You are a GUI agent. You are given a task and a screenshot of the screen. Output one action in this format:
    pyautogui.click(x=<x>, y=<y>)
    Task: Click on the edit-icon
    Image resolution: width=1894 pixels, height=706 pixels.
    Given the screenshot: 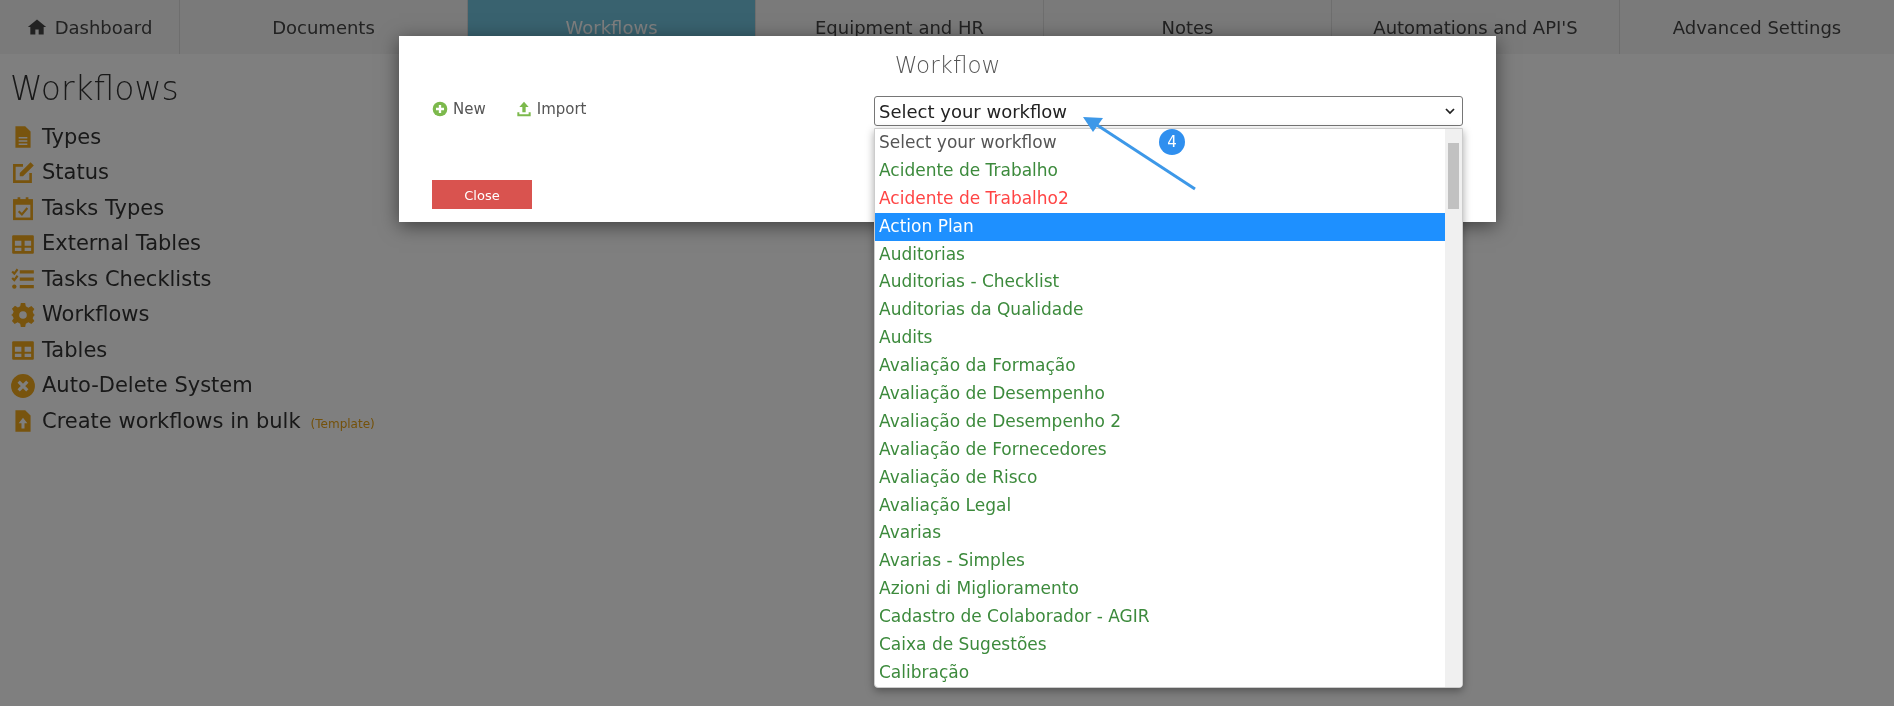 What is the action you would take?
    pyautogui.click(x=23, y=172)
    